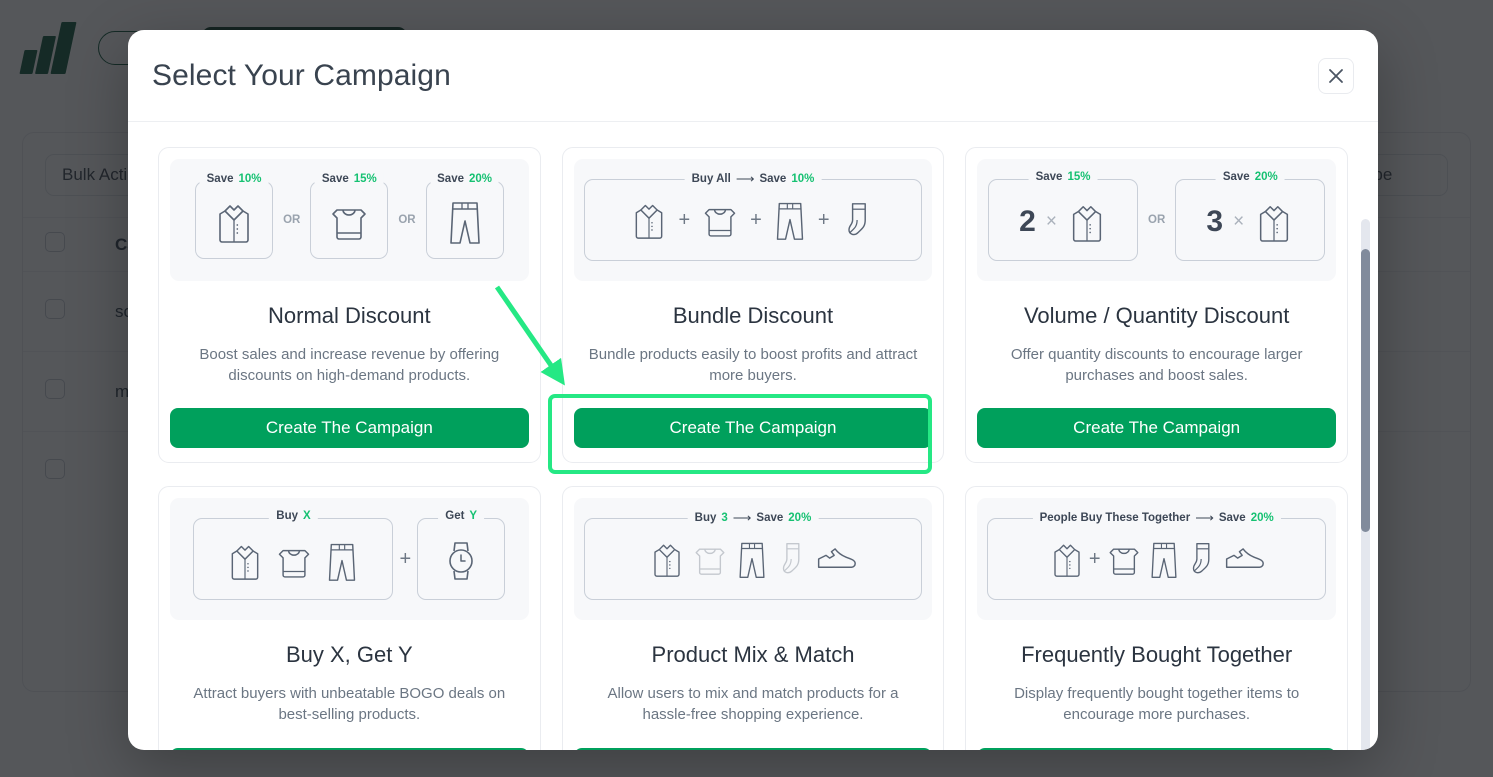  Describe the element at coordinates (753, 179) in the screenshot. I see `legend-buy-all-save-10: Buy All ⟶ Save 10%` at that location.